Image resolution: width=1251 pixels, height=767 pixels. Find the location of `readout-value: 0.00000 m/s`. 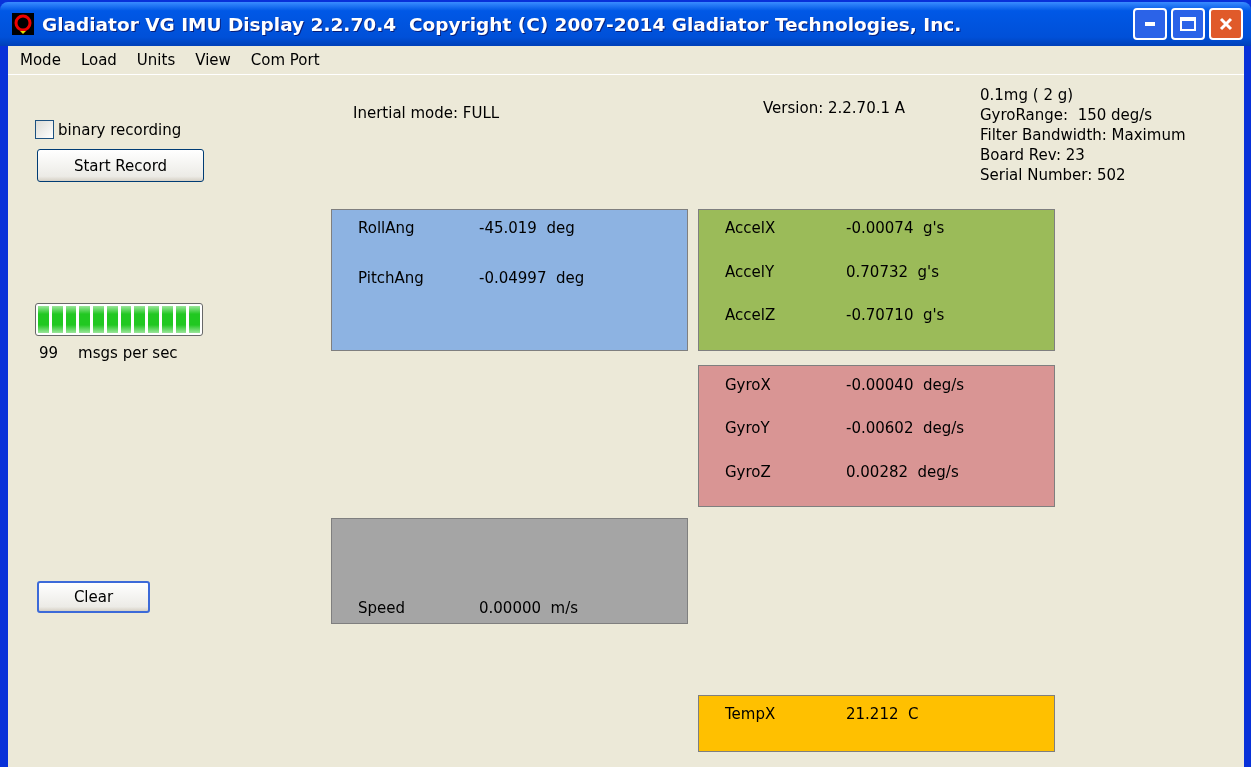

readout-value: 0.00000 m/s is located at coordinates (529, 608).